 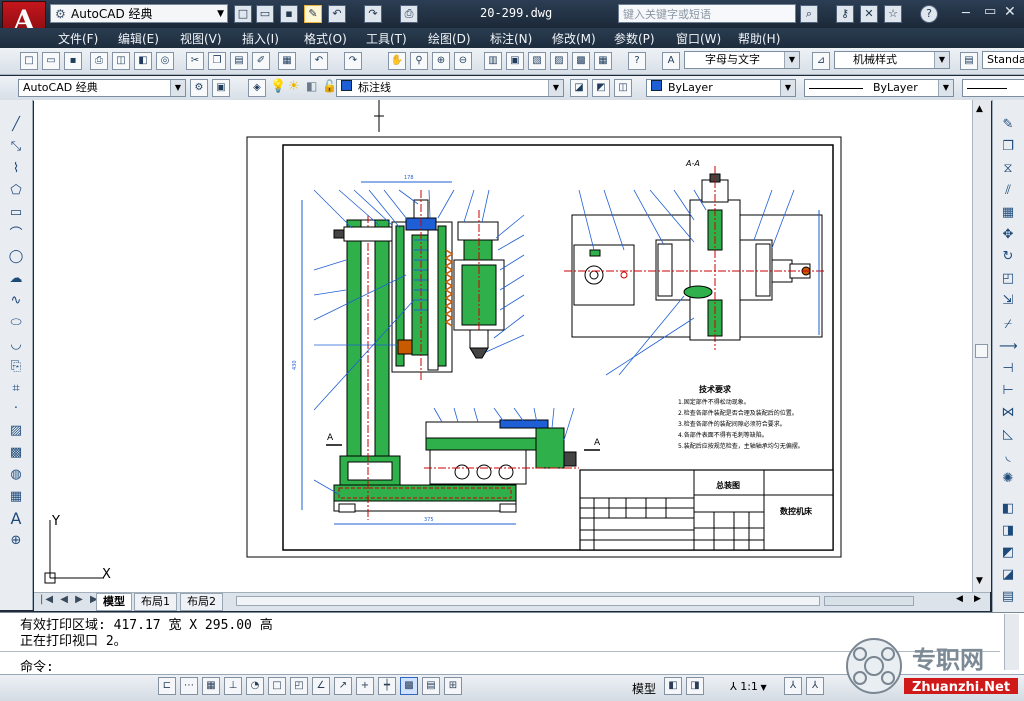 I want to click on arc-icon: ⌒, so click(x=16, y=235).